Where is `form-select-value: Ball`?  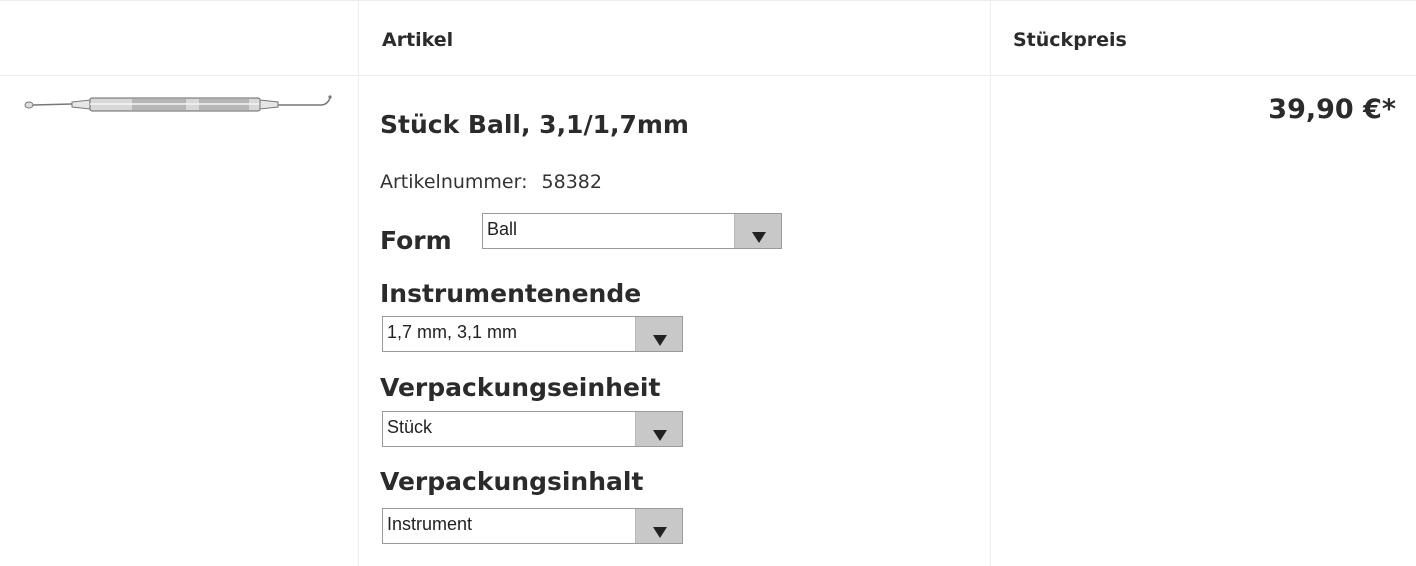
form-select-value: Ball is located at coordinates (502, 229).